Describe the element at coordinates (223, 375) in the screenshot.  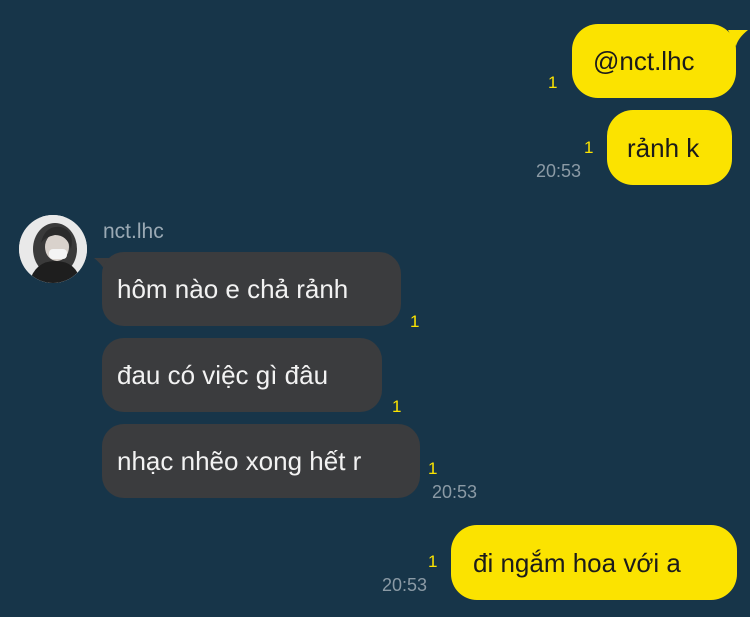
I see `message-text: đau có việc gì đâu` at that location.